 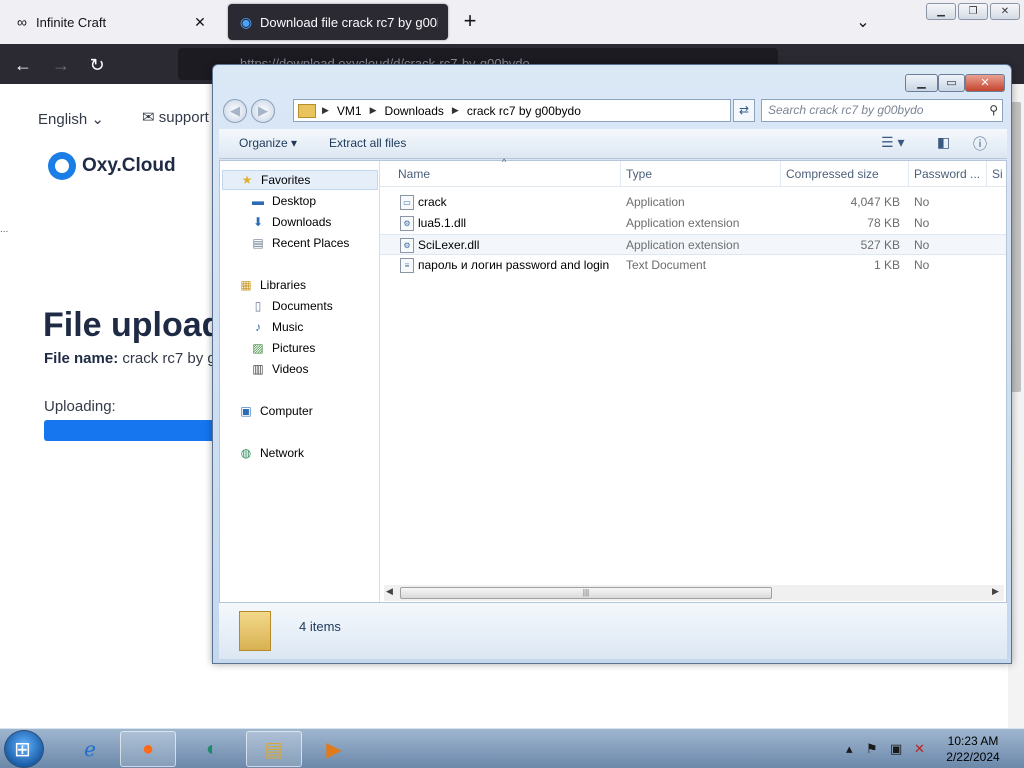 What do you see at coordinates (639, 174) in the screenshot?
I see `column-type: Type` at bounding box center [639, 174].